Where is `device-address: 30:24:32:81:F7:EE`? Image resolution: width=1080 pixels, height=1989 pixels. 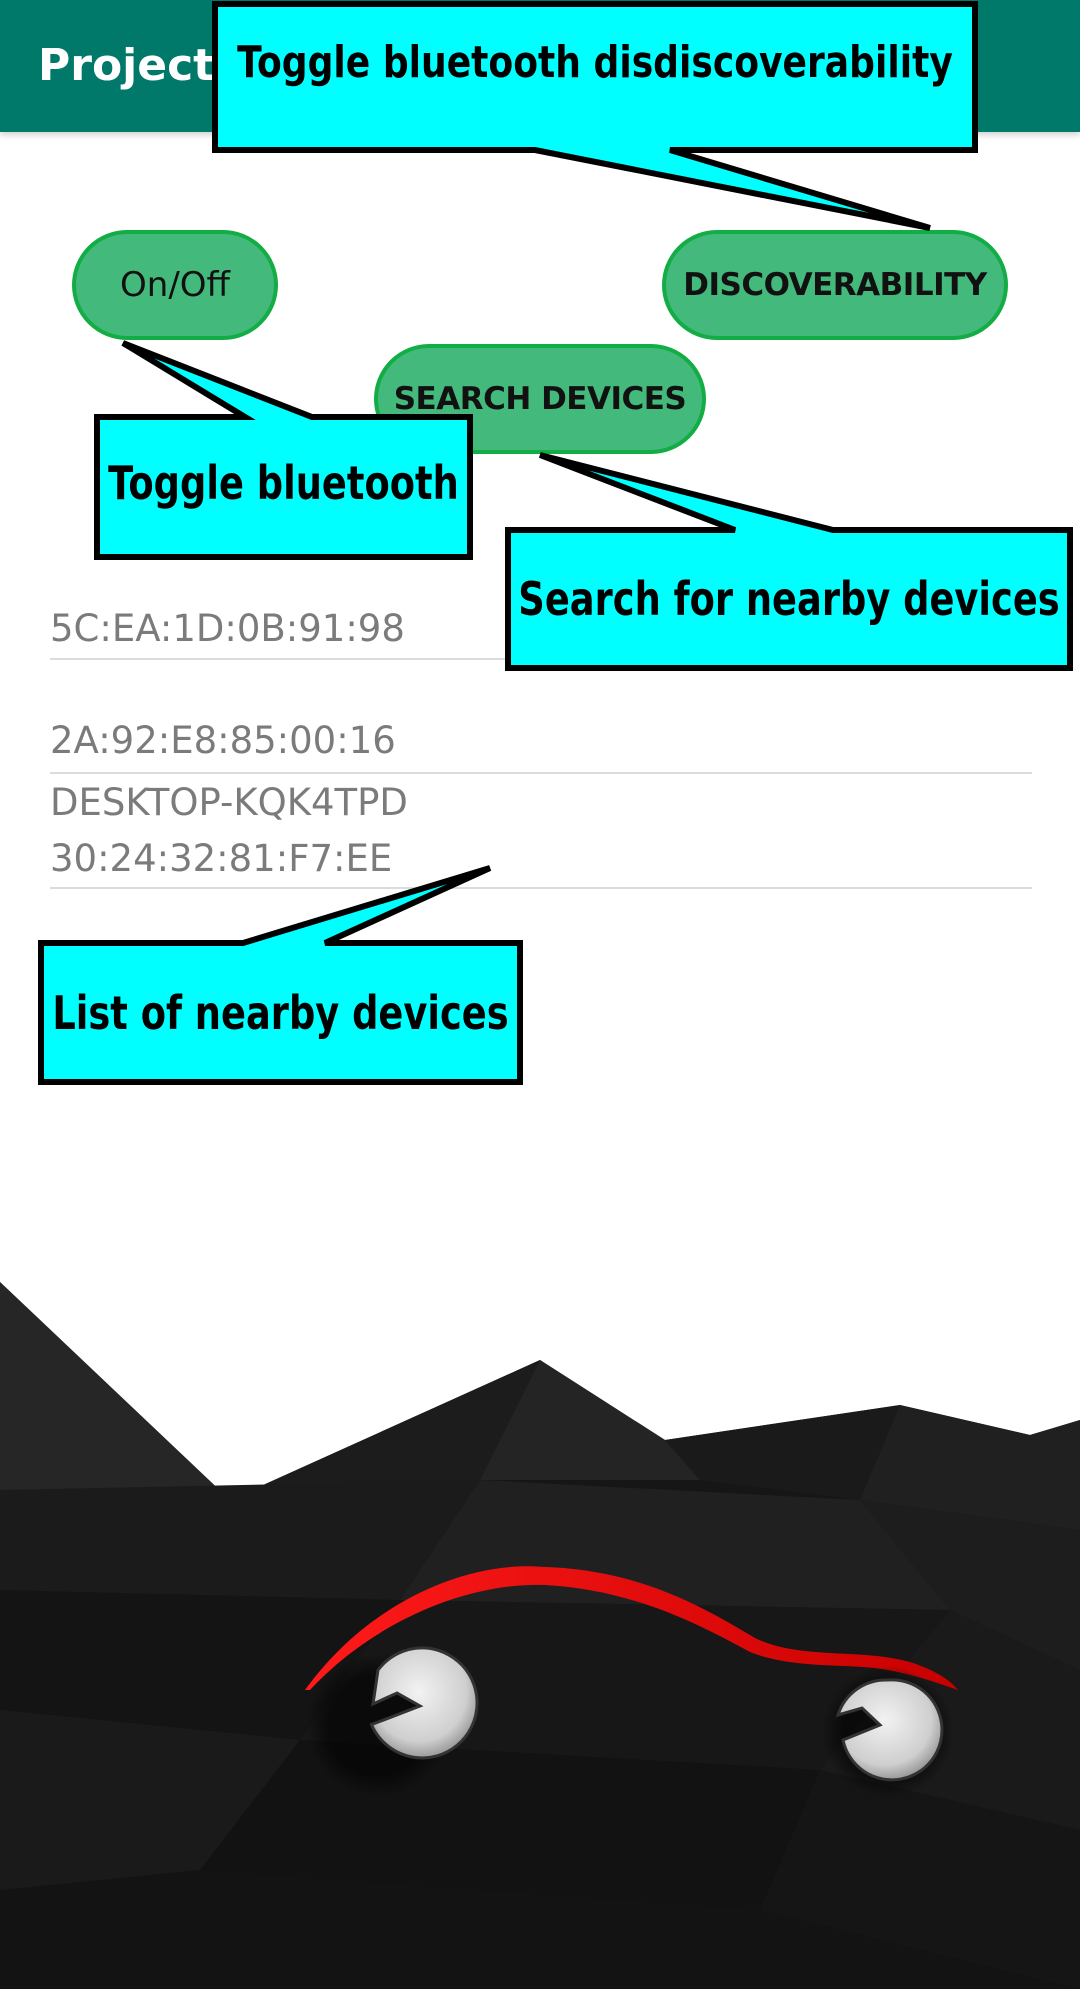
device-address: 30:24:32:81:F7:EE is located at coordinates (221, 858).